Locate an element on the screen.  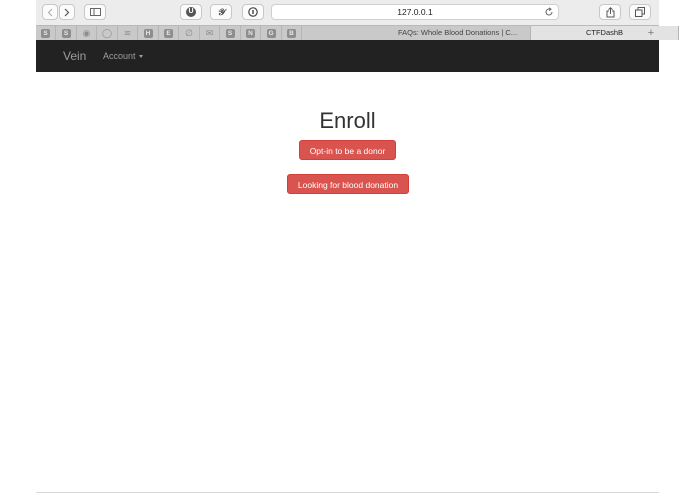
share-icon is located at coordinates (610, 11).